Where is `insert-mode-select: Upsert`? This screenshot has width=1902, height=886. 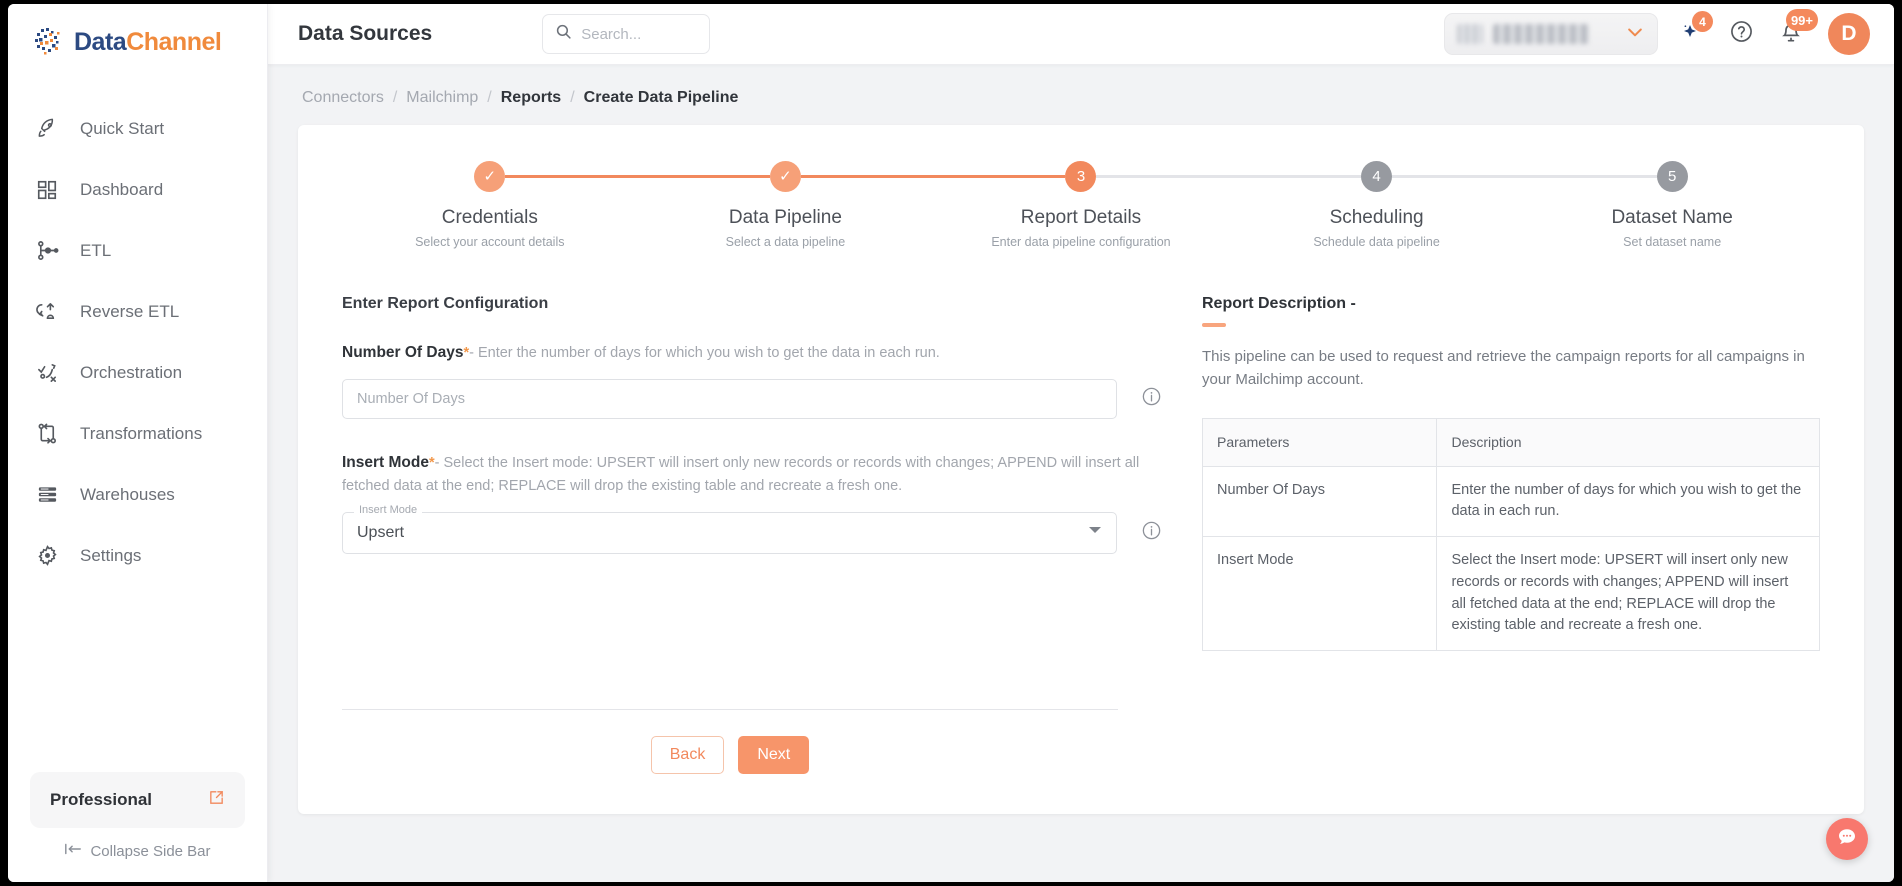 insert-mode-select: Upsert is located at coordinates (729, 532).